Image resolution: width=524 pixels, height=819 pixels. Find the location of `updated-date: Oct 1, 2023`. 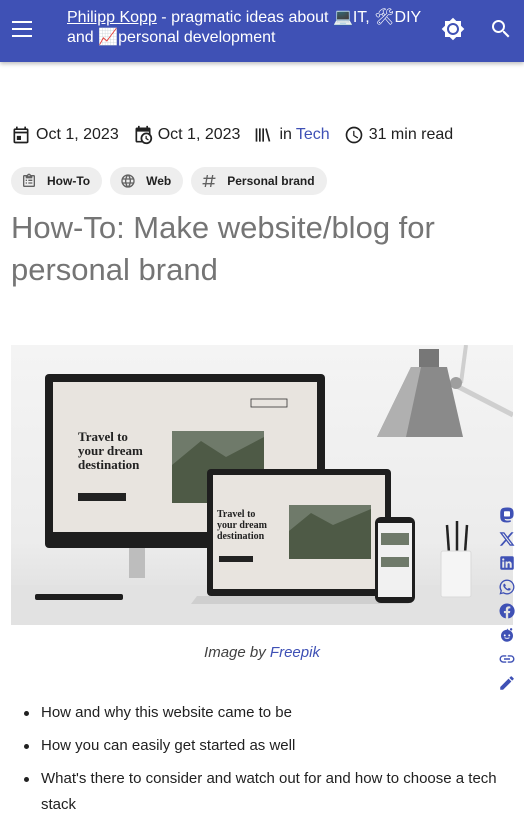

updated-date: Oct 1, 2023 is located at coordinates (187, 135).